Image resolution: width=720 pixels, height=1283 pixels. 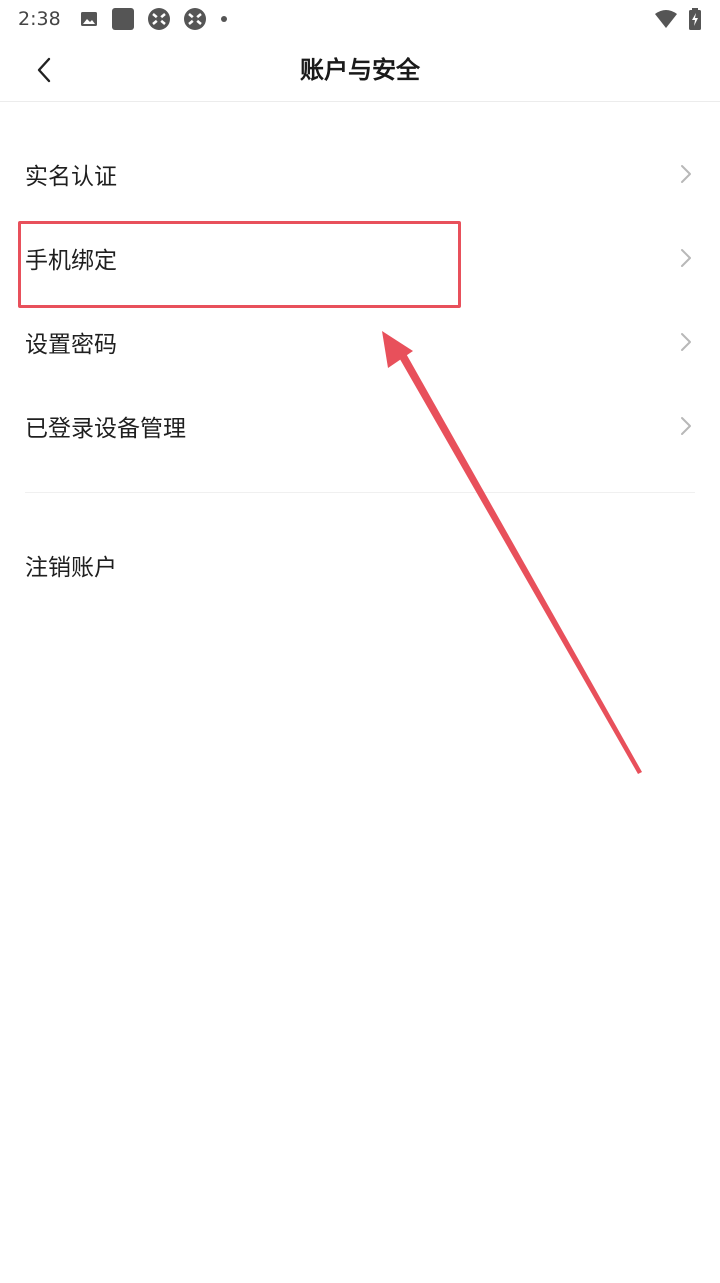 What do you see at coordinates (360, 565) in the screenshot?
I see `cancel-account-item: 注销账户` at bounding box center [360, 565].